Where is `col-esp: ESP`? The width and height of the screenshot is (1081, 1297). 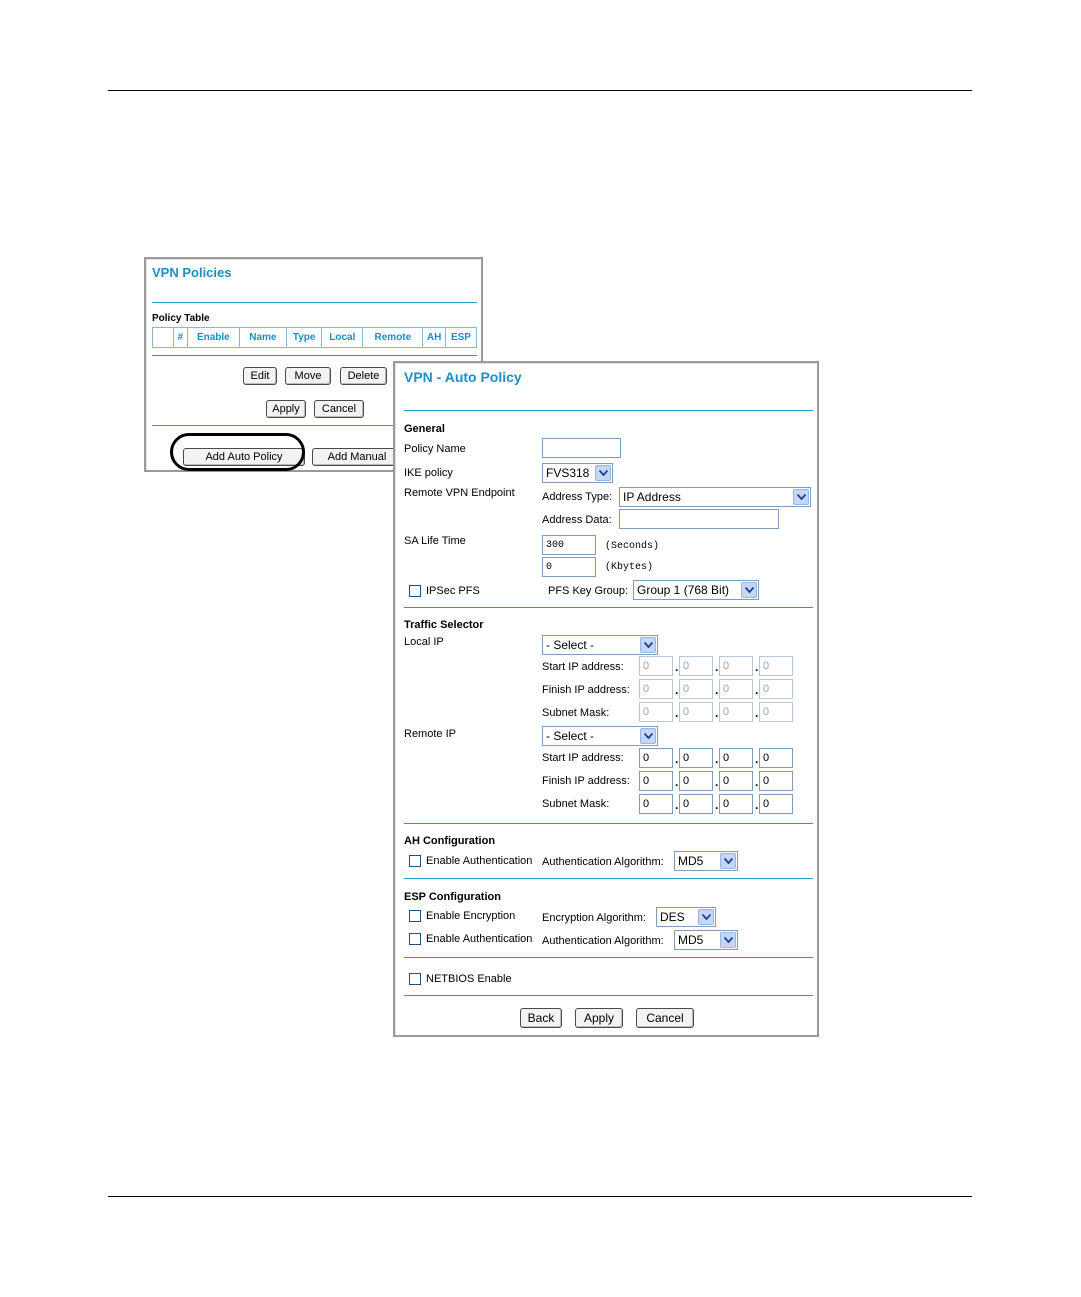
col-esp: ESP is located at coordinates (461, 337).